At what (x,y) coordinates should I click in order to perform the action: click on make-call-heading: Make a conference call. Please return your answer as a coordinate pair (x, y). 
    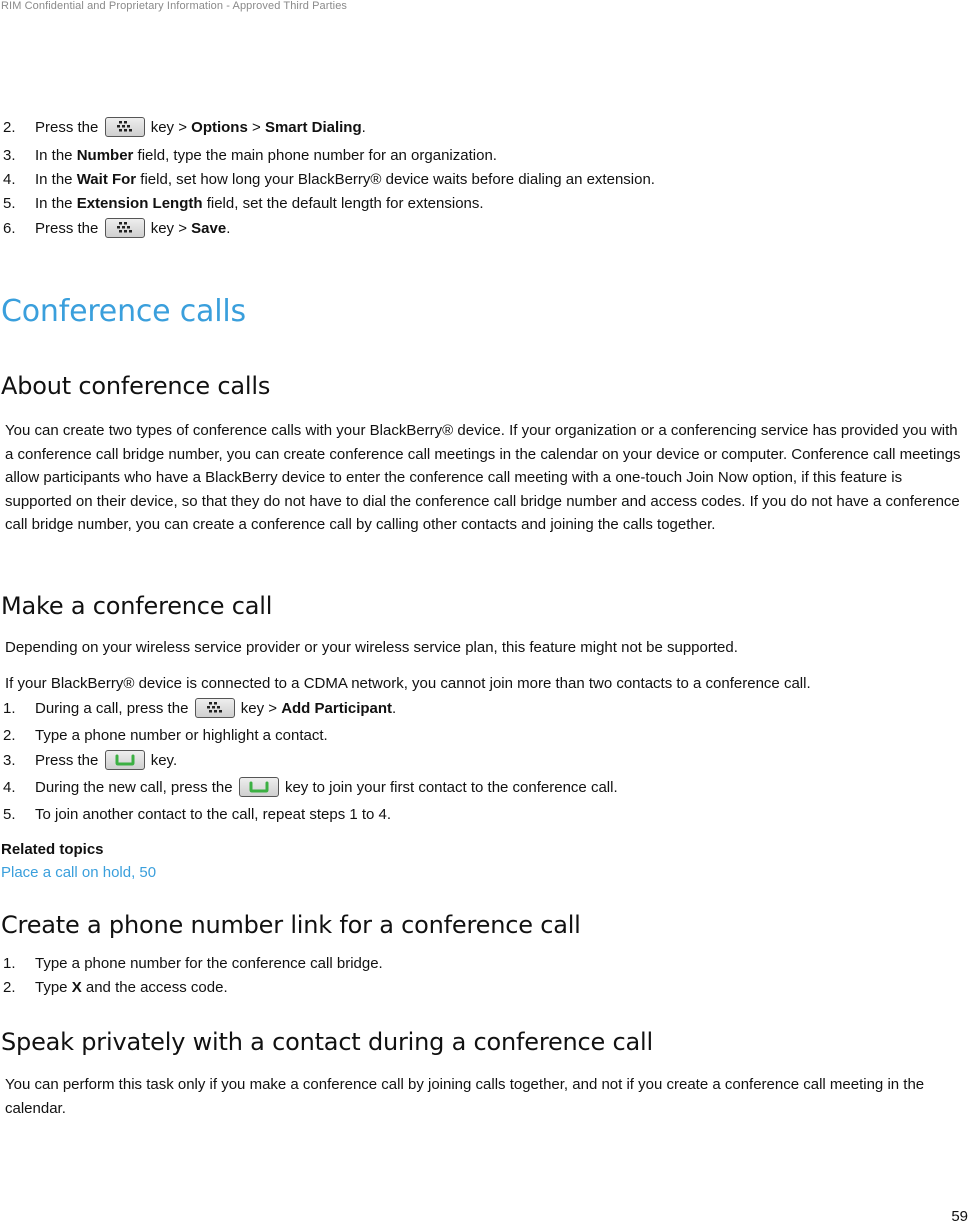
    Looking at the image, I should click on (137, 606).